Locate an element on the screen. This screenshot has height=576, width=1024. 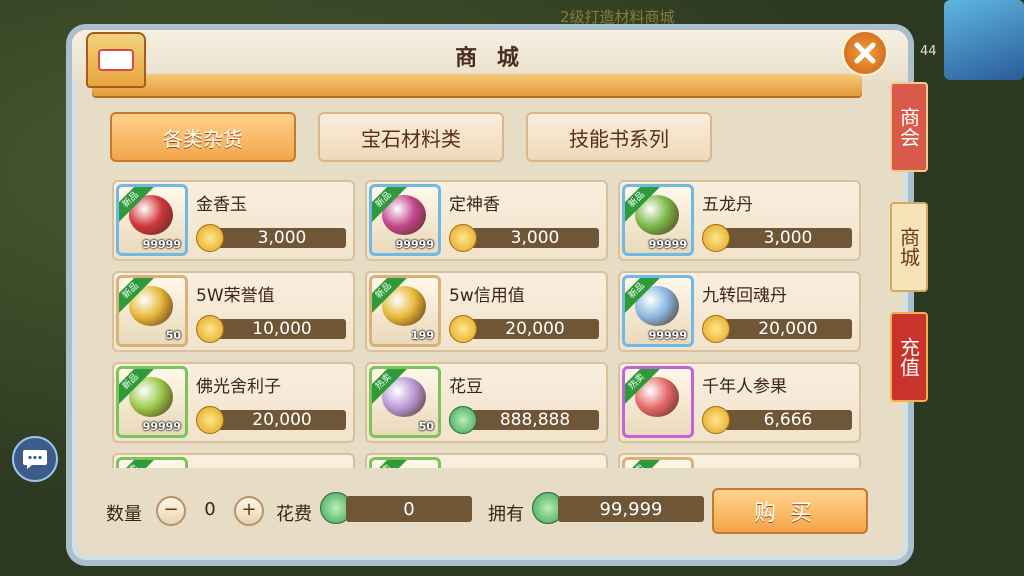
shop-item-cell: 新品 99999 金香玉 3,000 is located at coordinates (233, 220).